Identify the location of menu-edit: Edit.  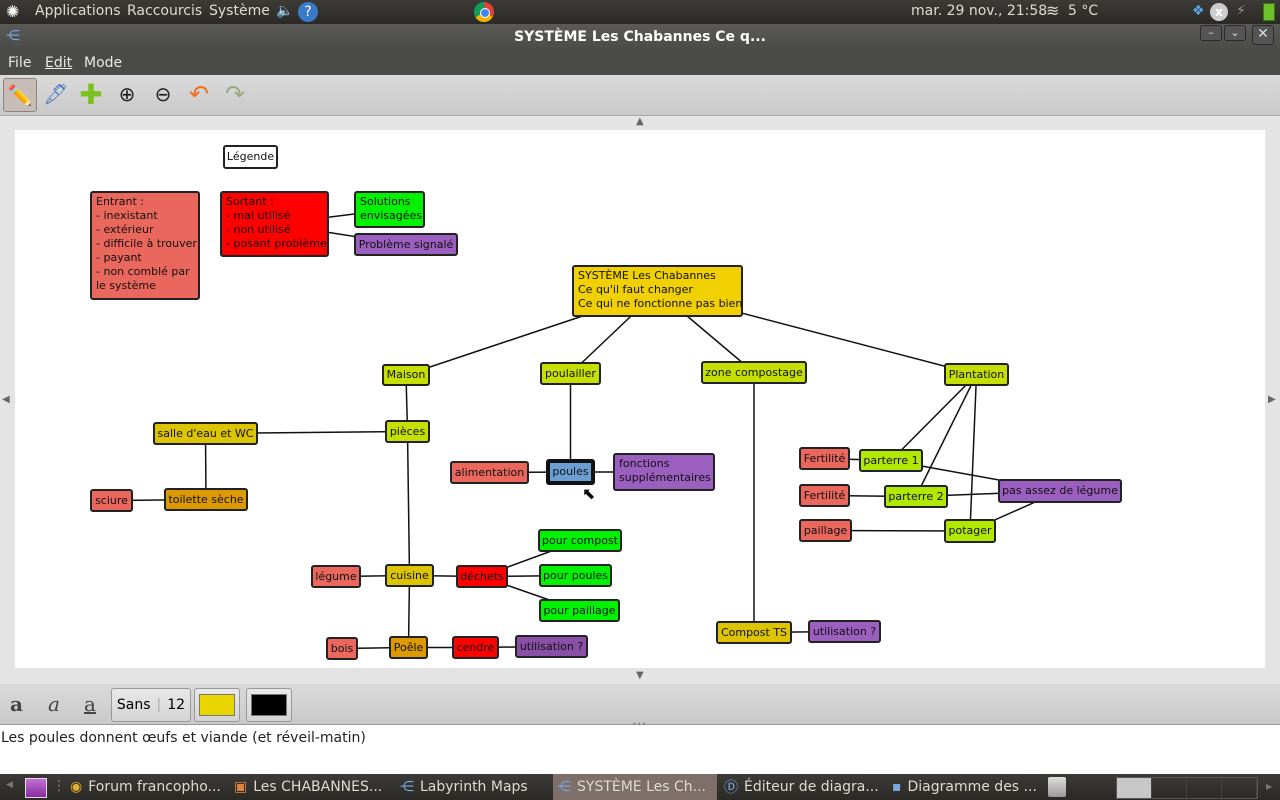
(58, 63).